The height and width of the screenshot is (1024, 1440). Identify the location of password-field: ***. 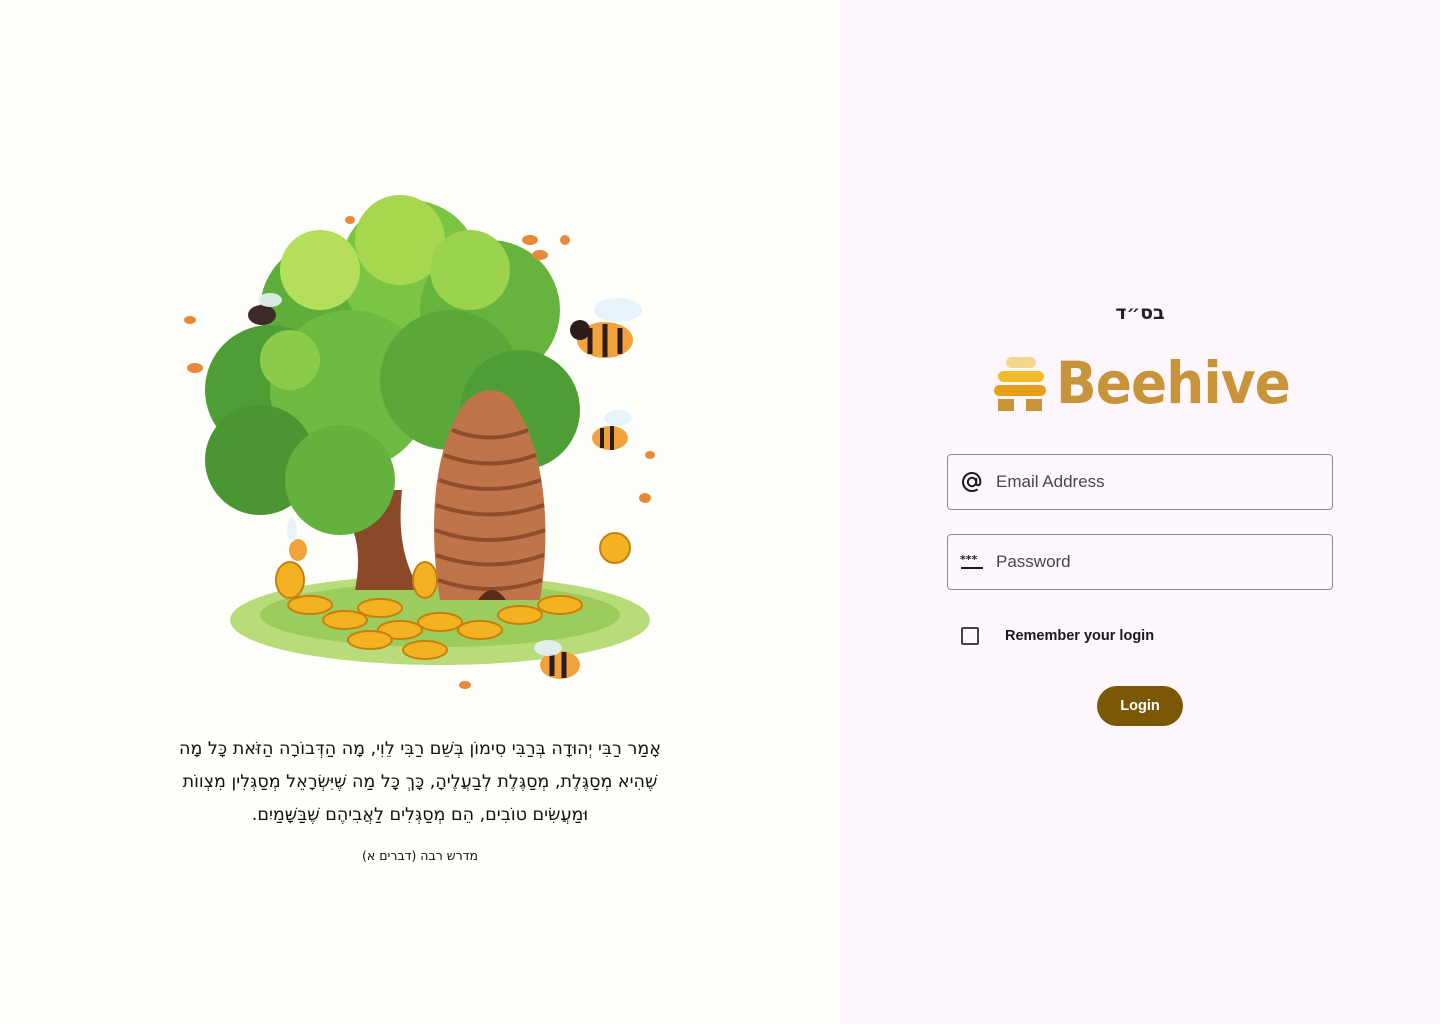
(1140, 562).